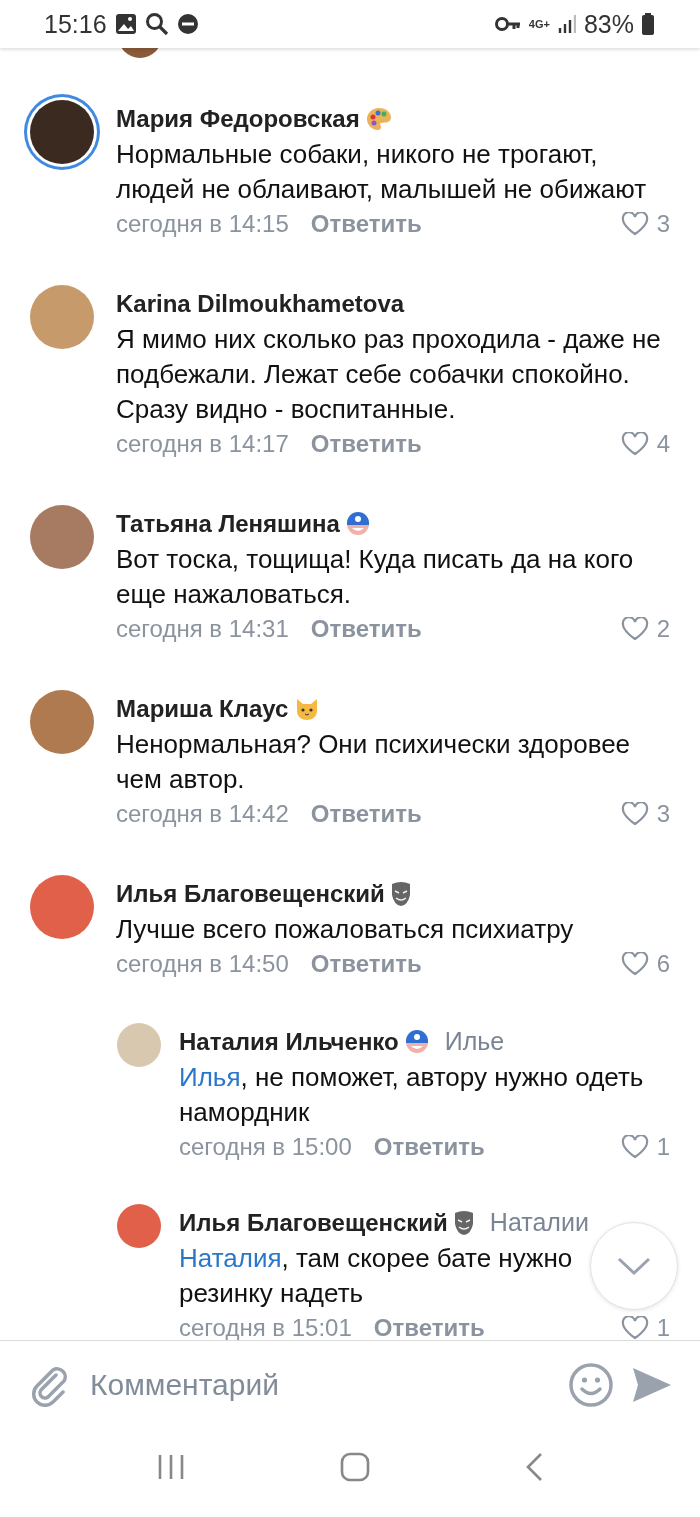 Image resolution: width=700 pixels, height=1517 pixels. I want to click on comment-time: сегодня в 15:00, so click(265, 1147).